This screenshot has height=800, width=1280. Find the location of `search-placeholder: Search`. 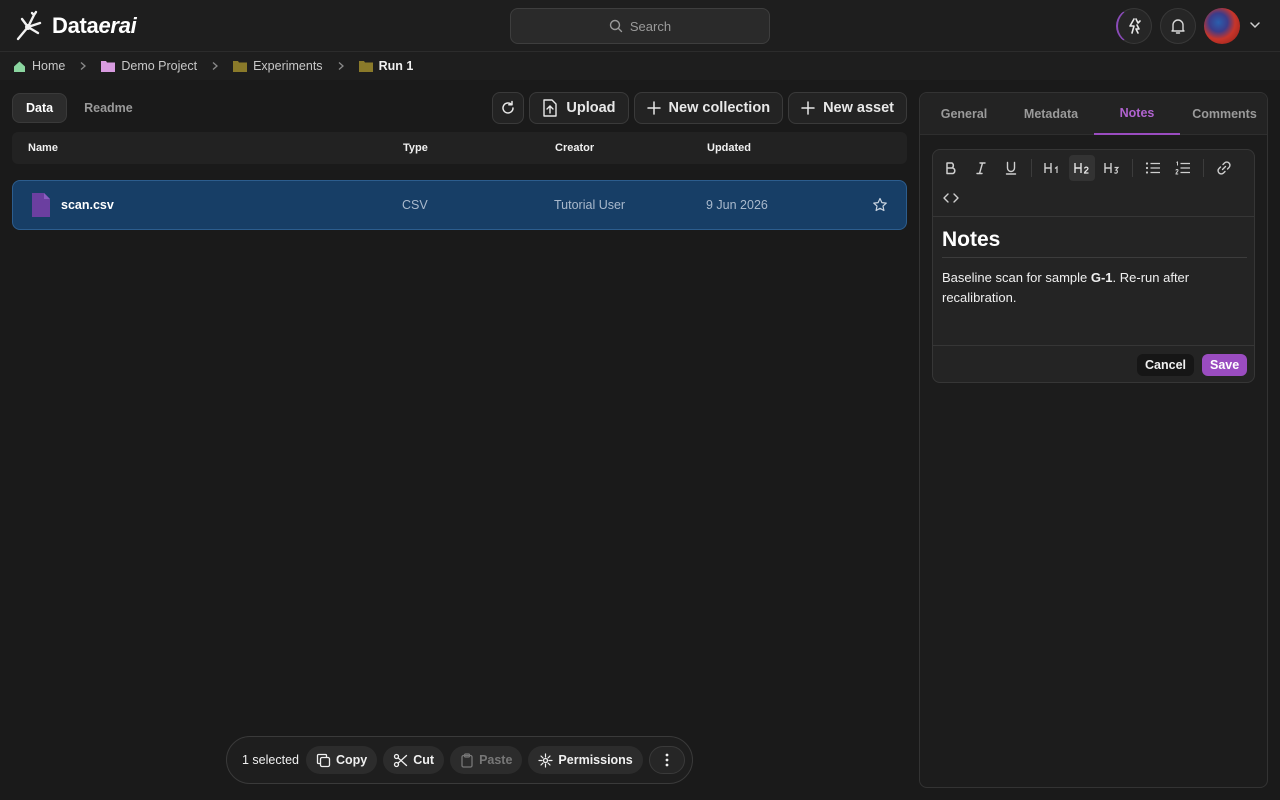

search-placeholder: Search is located at coordinates (650, 26).